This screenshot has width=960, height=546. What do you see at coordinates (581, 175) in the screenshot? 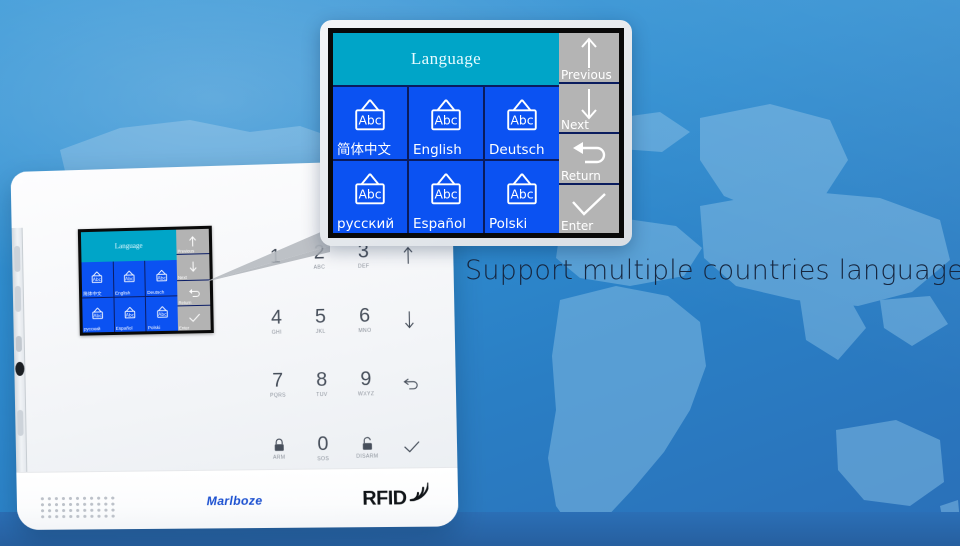
I see `return-label: Return` at bounding box center [581, 175].